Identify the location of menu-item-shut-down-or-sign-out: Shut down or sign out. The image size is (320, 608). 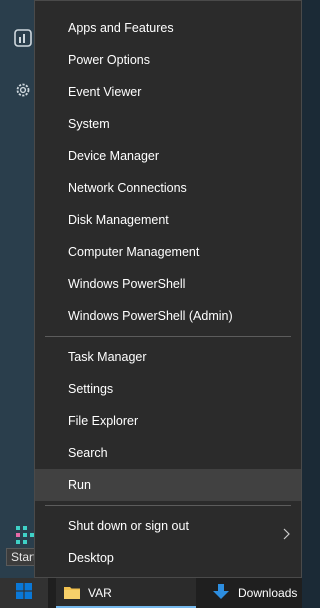
(168, 526).